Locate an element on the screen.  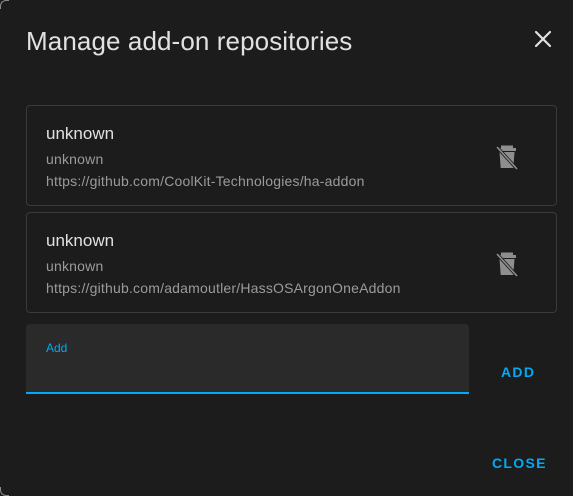
add-repository-field: Add is located at coordinates (247, 359).